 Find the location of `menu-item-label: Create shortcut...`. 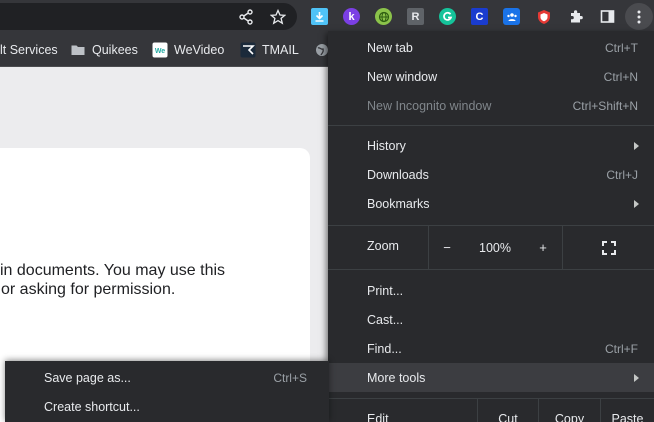

menu-item-label: Create shortcut... is located at coordinates (92, 406).